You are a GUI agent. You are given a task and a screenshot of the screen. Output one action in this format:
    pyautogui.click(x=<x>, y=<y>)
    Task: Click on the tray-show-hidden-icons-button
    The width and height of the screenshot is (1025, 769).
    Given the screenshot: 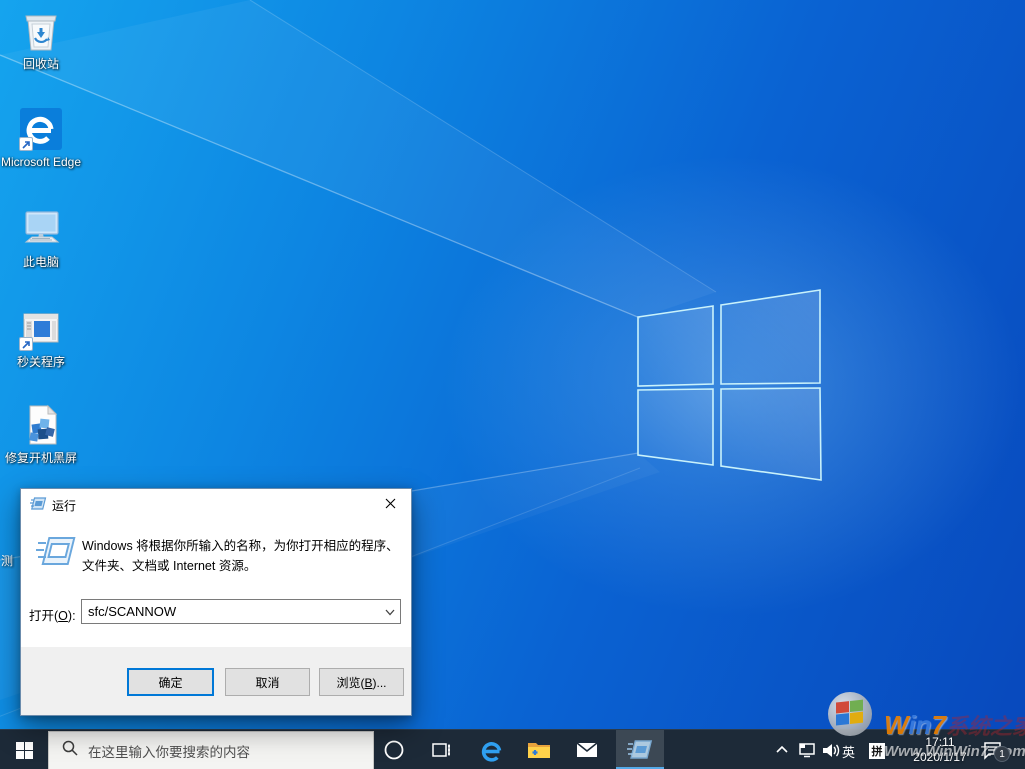 What is the action you would take?
    pyautogui.click(x=782, y=749)
    